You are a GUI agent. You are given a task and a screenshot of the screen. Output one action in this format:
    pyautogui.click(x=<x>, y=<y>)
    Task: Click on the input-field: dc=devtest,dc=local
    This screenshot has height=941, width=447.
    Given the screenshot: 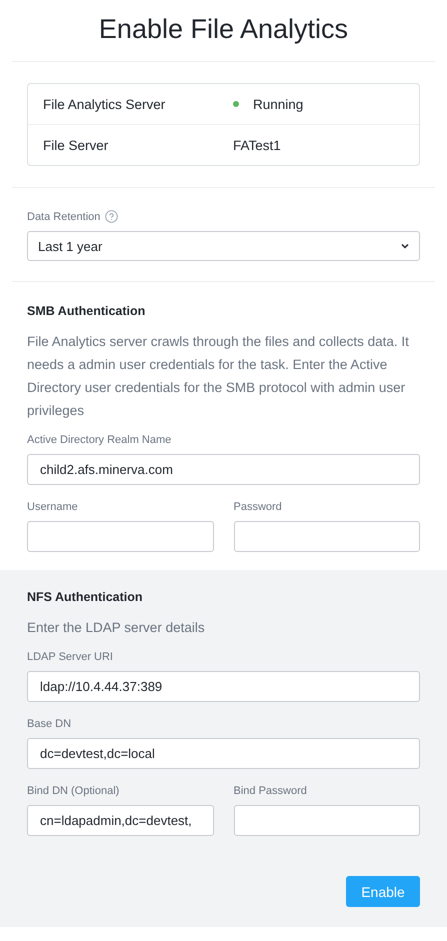 What is the action you would take?
    pyautogui.click(x=223, y=753)
    